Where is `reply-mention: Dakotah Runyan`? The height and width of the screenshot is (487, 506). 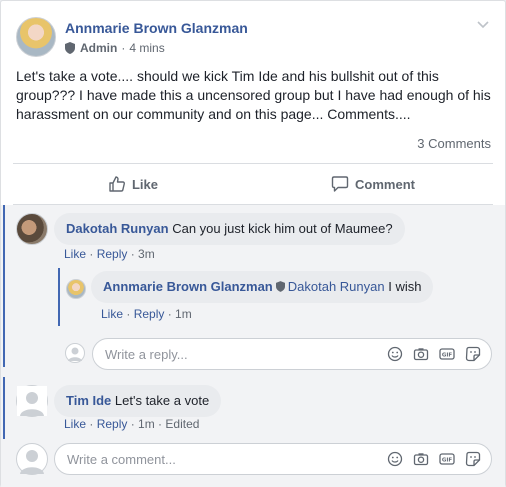
reply-mention: Dakotah Runyan is located at coordinates (336, 286).